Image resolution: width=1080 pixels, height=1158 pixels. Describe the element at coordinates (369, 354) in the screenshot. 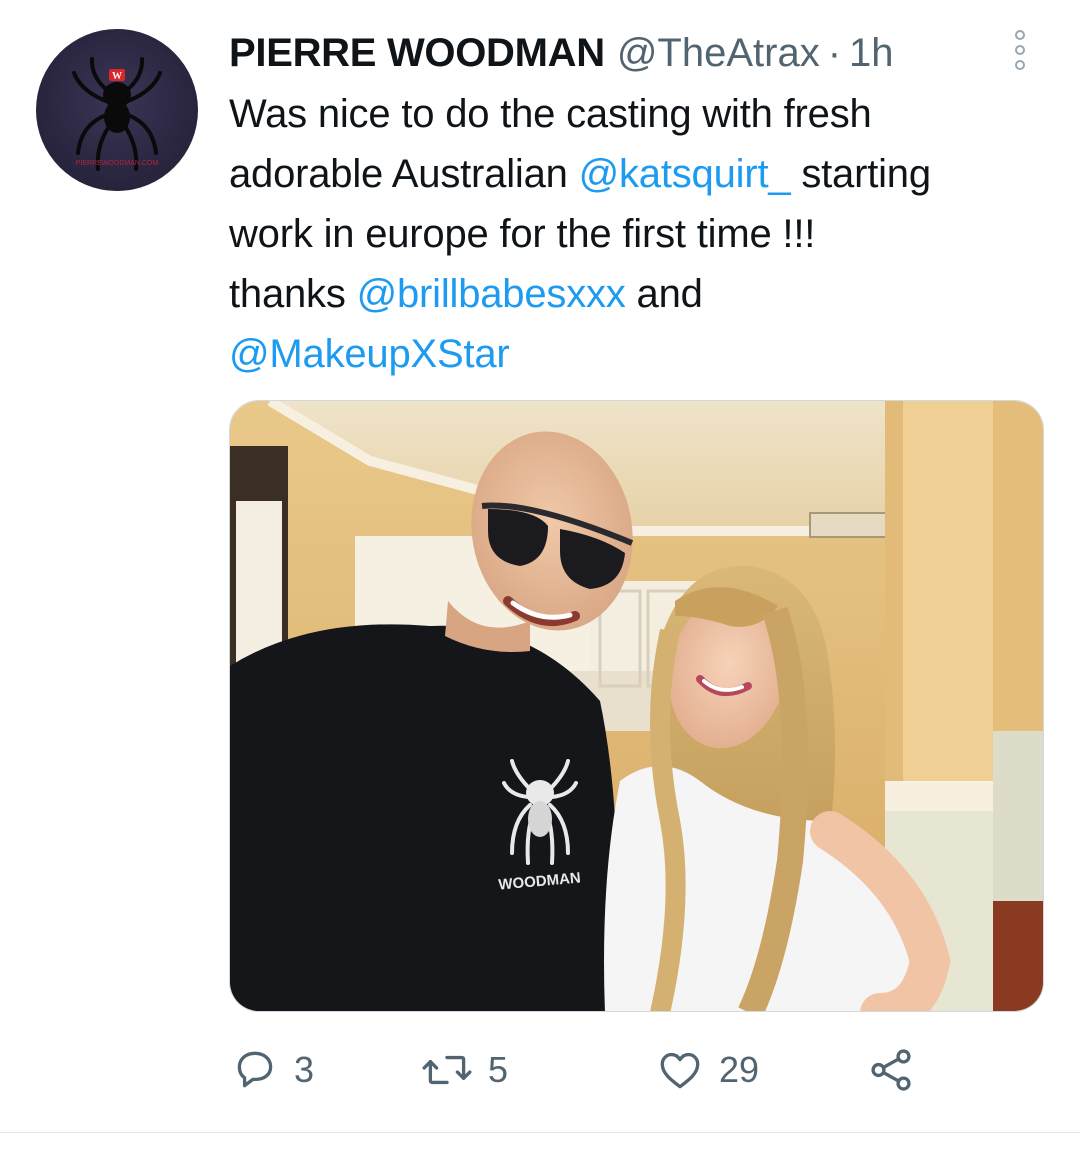

I see `mention-link: @MakeupXStar` at that location.